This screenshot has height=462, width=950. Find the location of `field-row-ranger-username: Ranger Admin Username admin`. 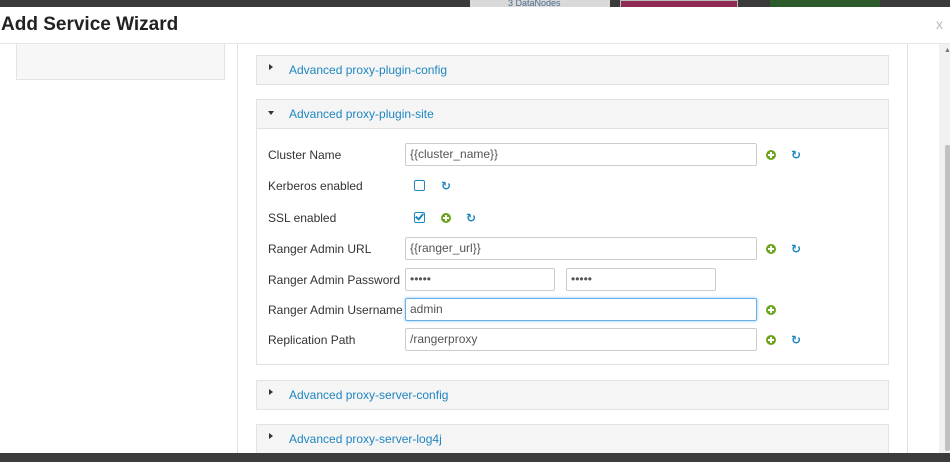

field-row-ranger-username: Ranger Admin Username admin is located at coordinates (568, 310).